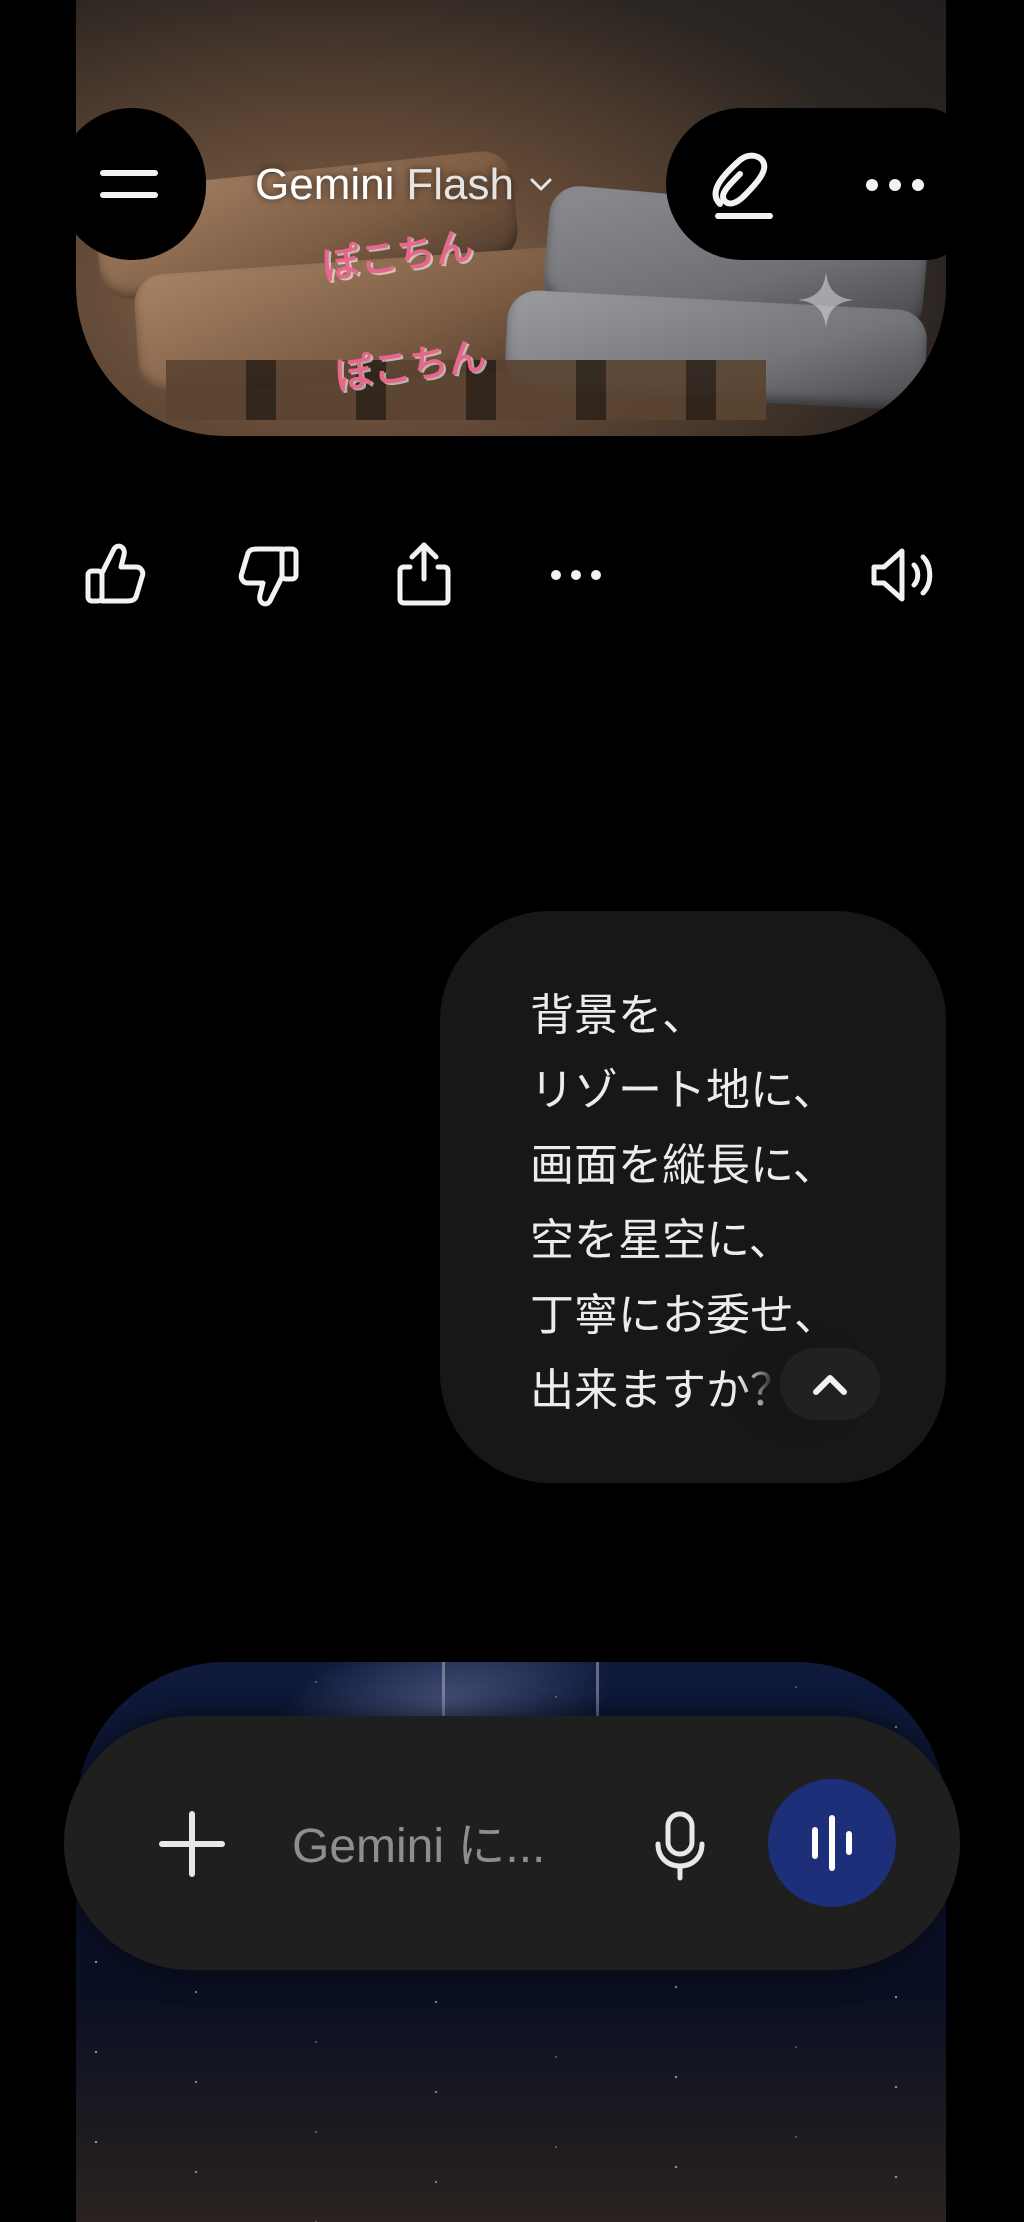 The width and height of the screenshot is (1024, 2222). I want to click on voice-input-button, so click(680, 1846).